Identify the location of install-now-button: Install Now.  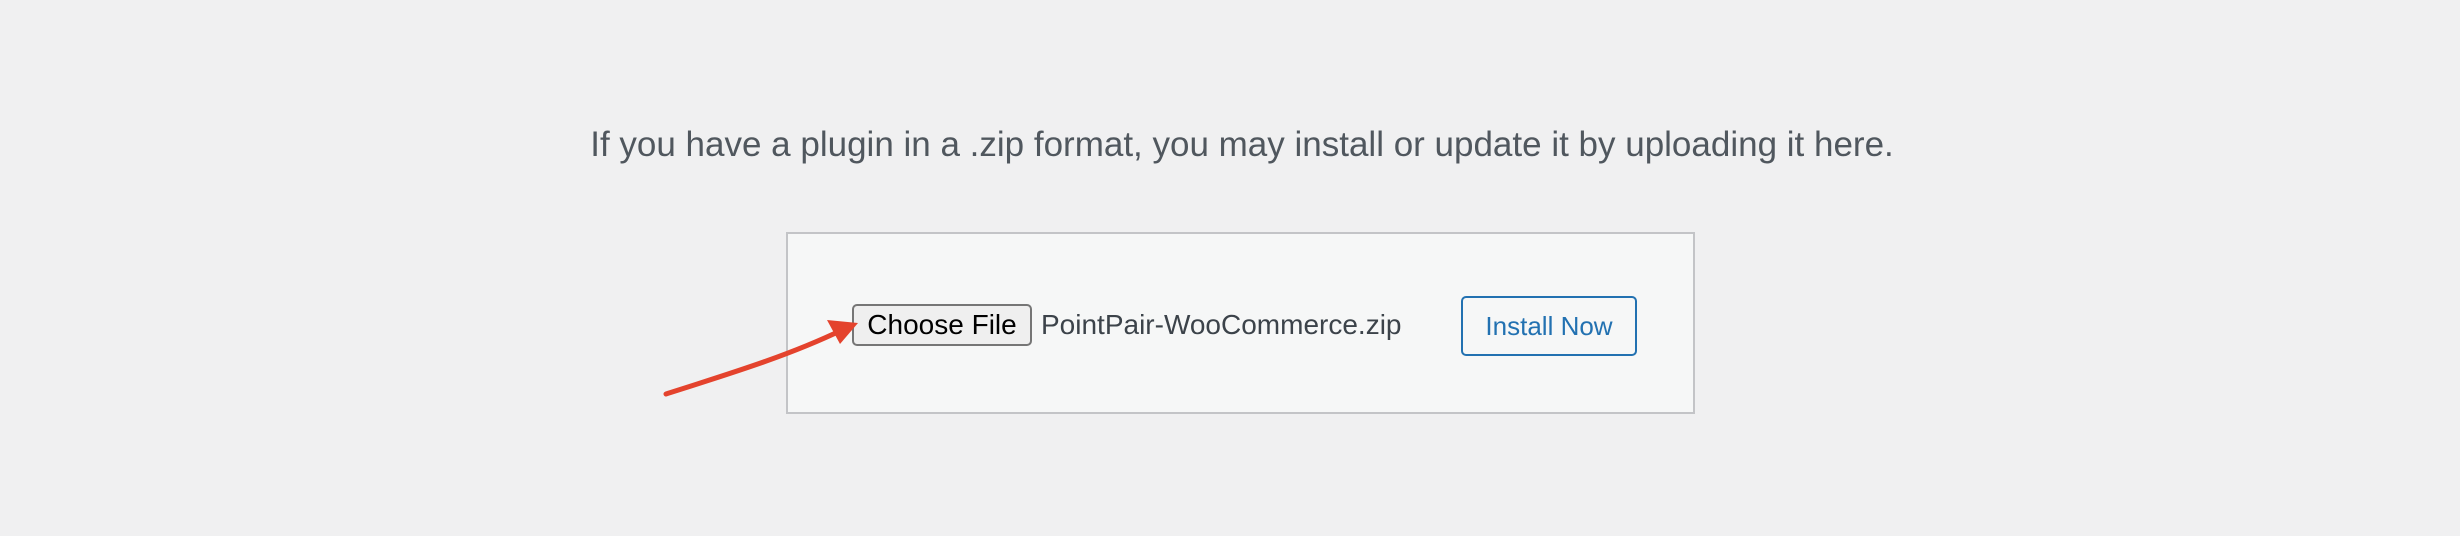
(1549, 326).